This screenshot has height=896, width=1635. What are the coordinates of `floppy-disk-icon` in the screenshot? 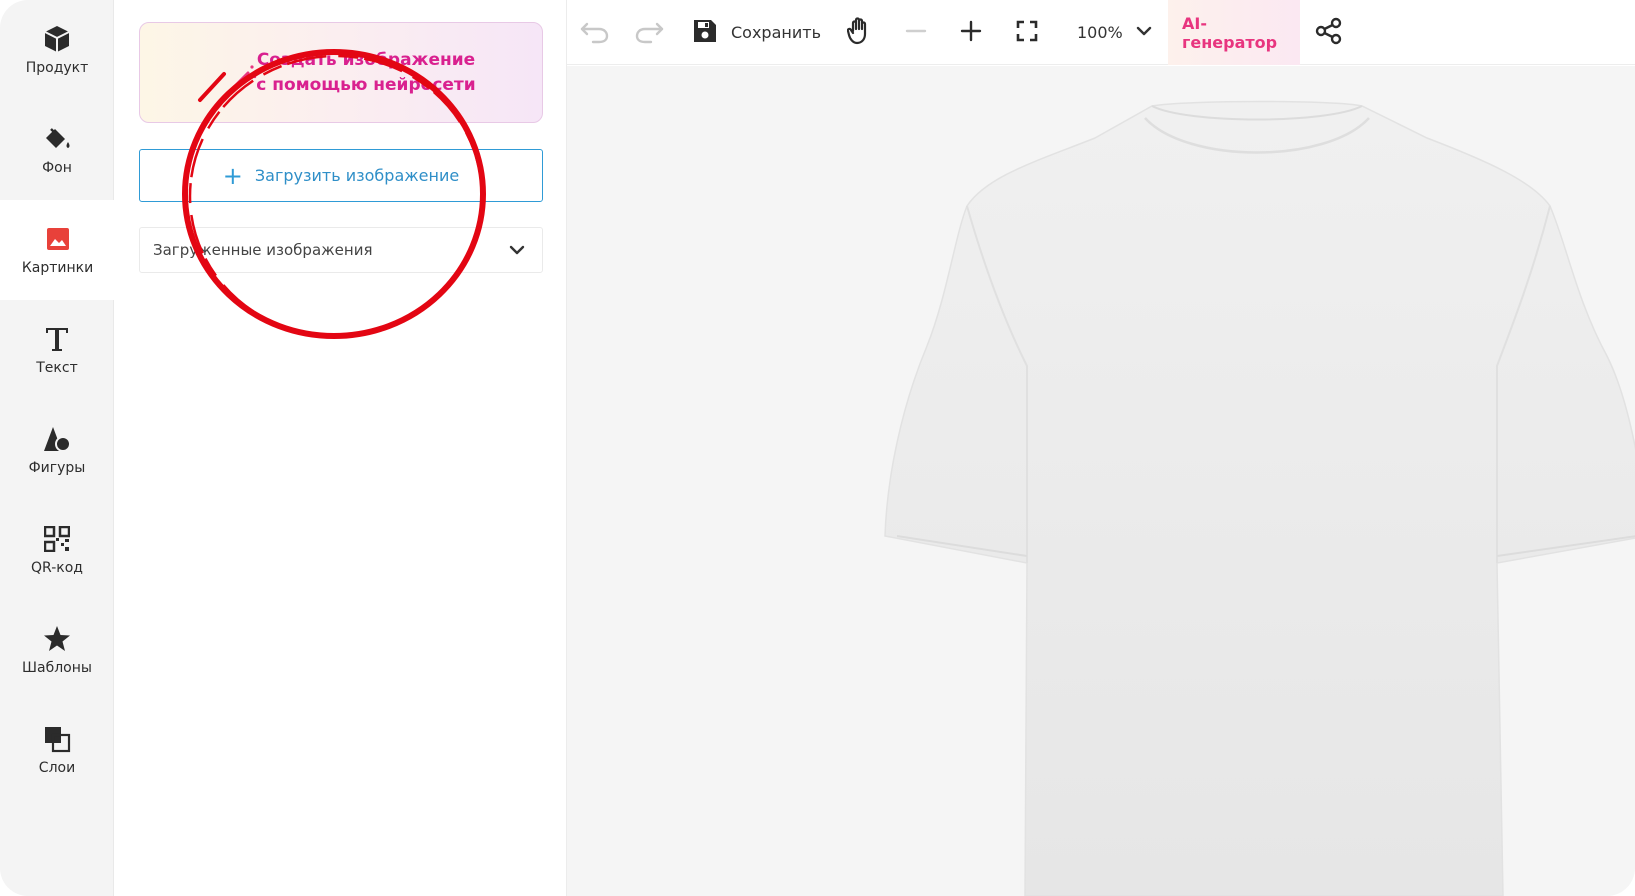 It's located at (705, 33).